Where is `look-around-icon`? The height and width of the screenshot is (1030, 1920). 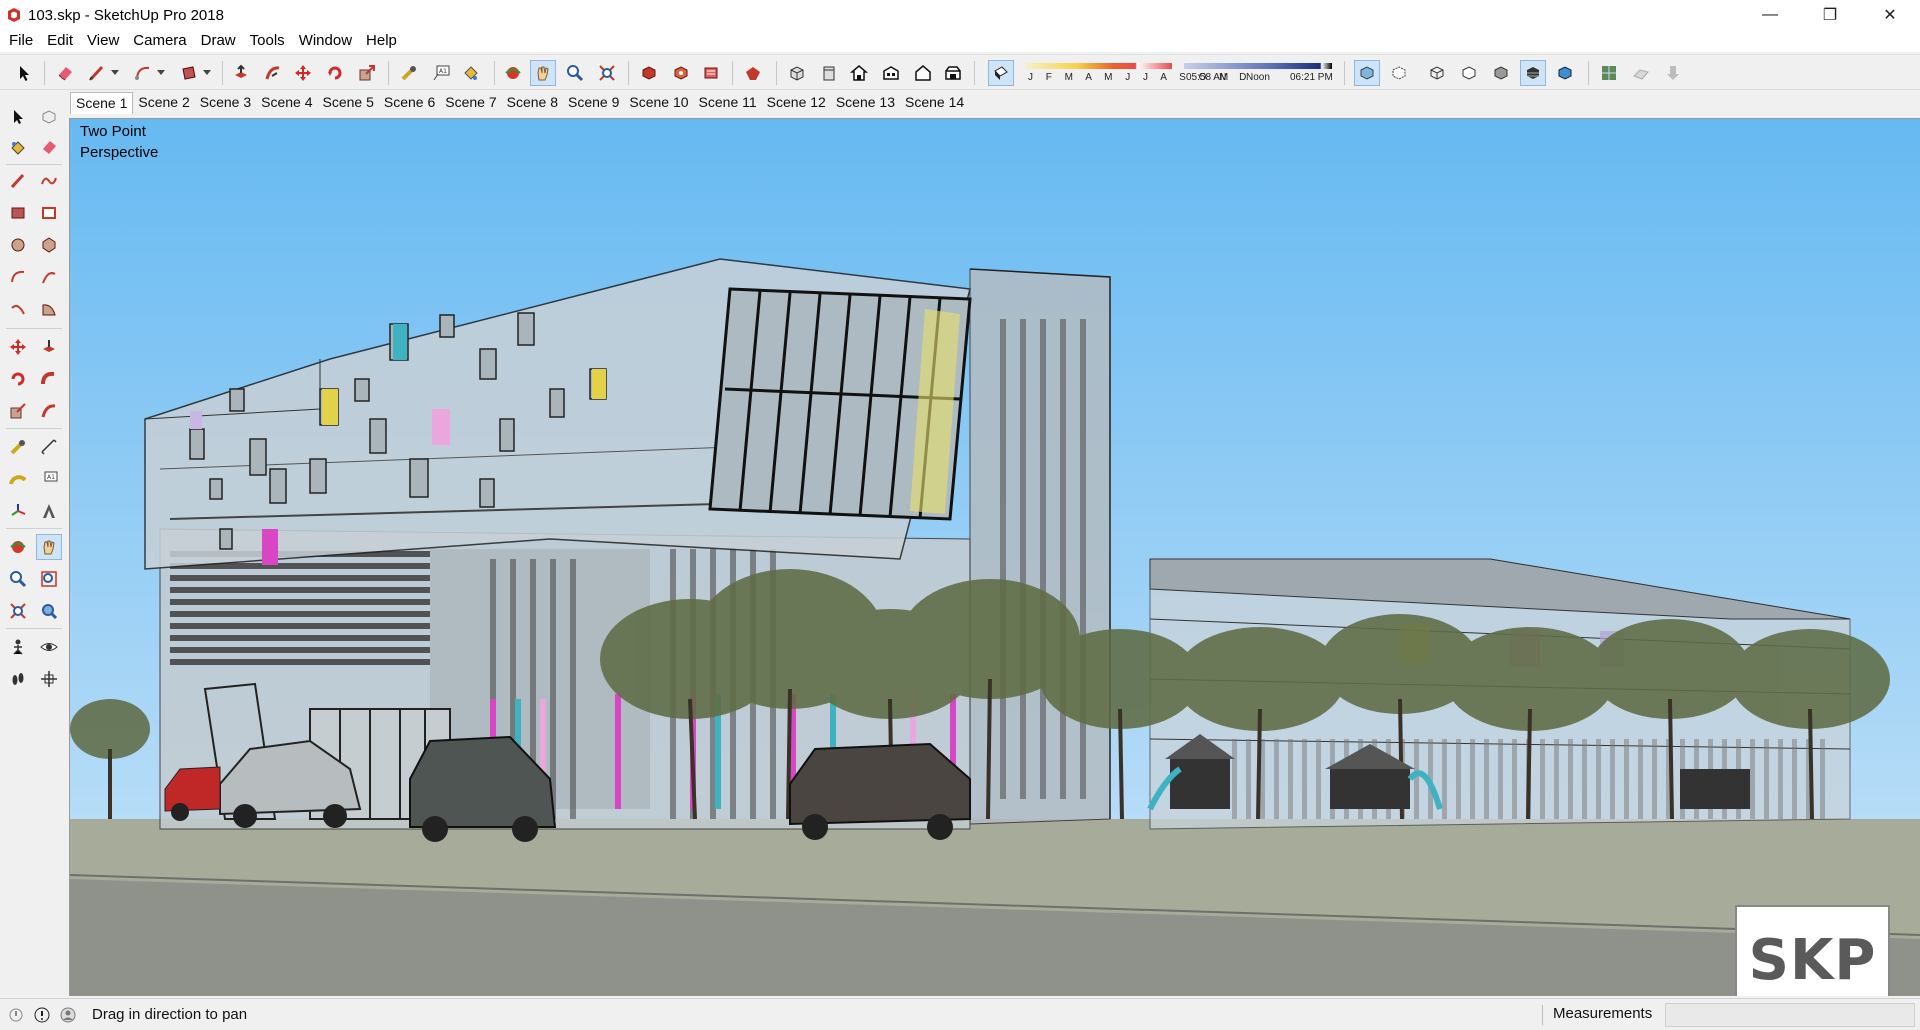 look-around-icon is located at coordinates (49, 647).